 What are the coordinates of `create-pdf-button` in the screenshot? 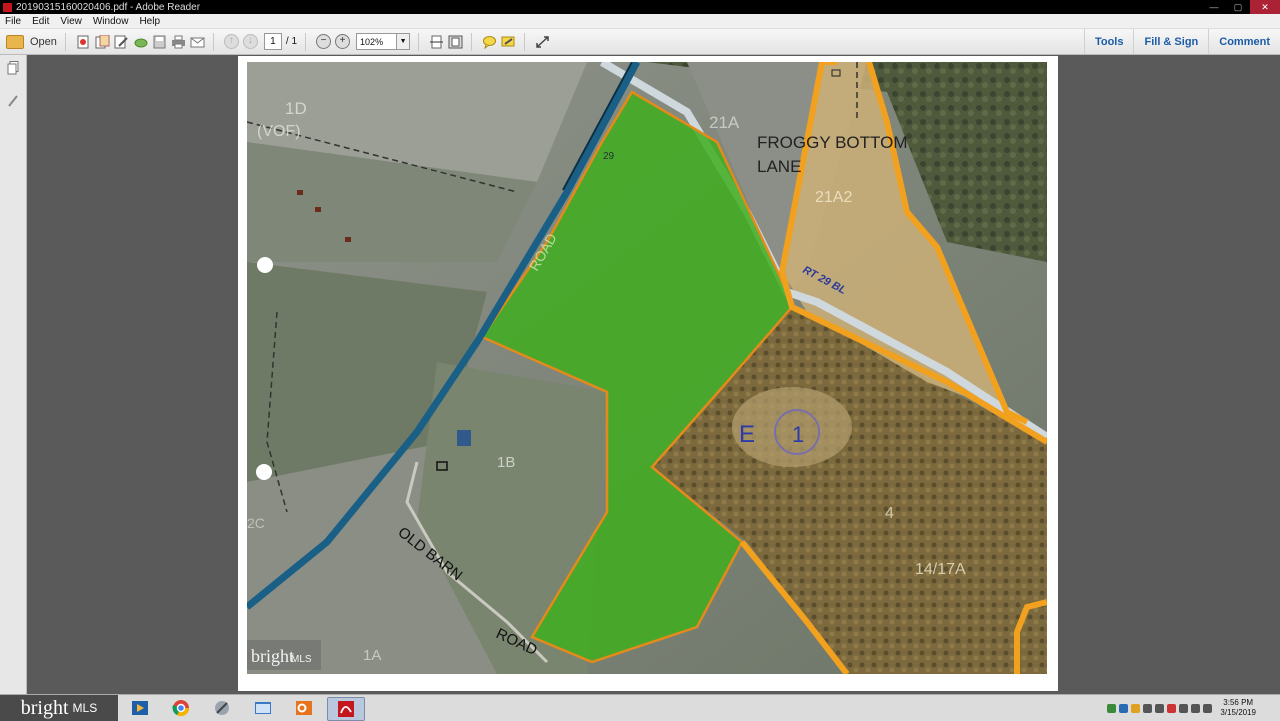 It's located at (83, 42).